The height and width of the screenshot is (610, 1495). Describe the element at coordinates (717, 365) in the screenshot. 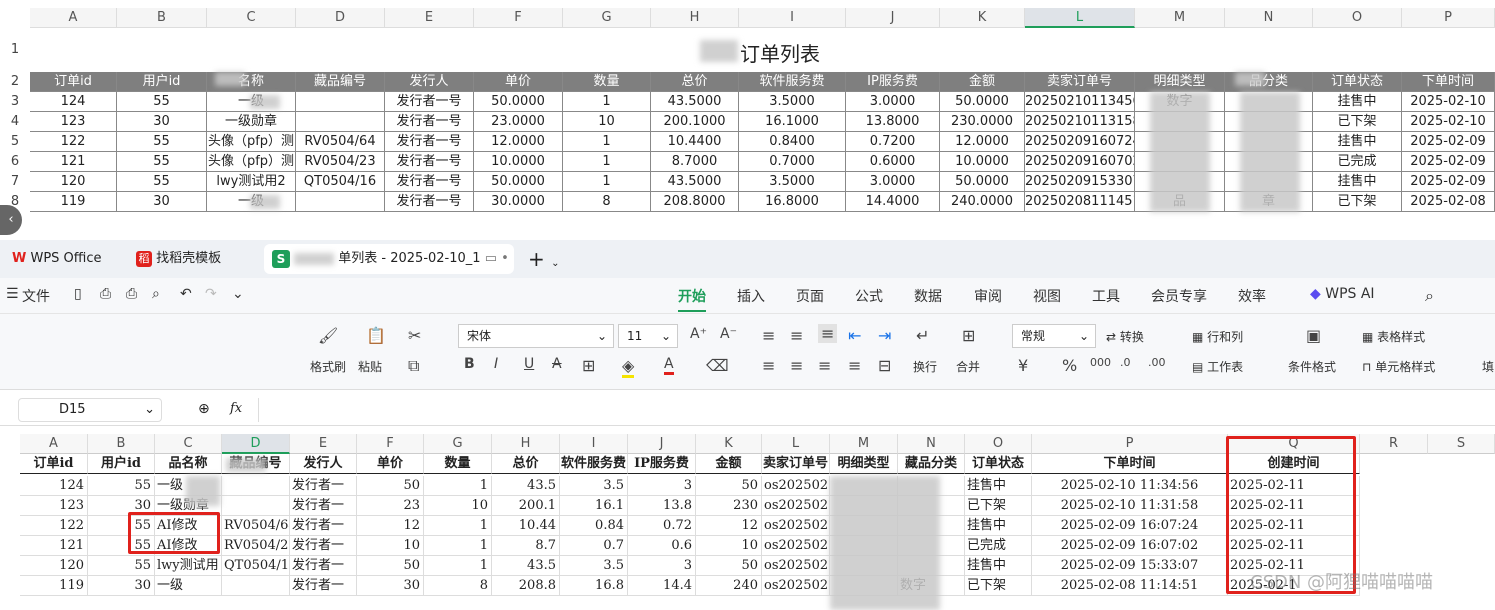

I see `clear-format-icon: ⌫` at that location.